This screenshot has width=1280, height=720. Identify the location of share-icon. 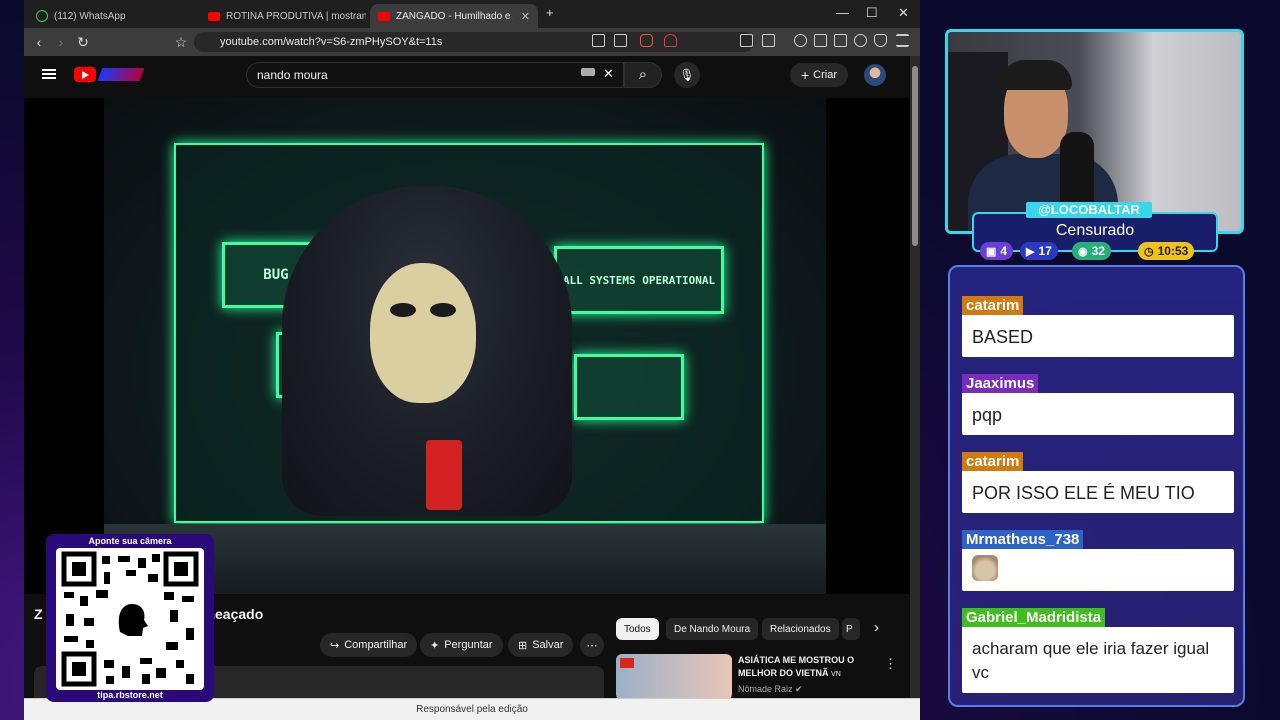
(620, 40).